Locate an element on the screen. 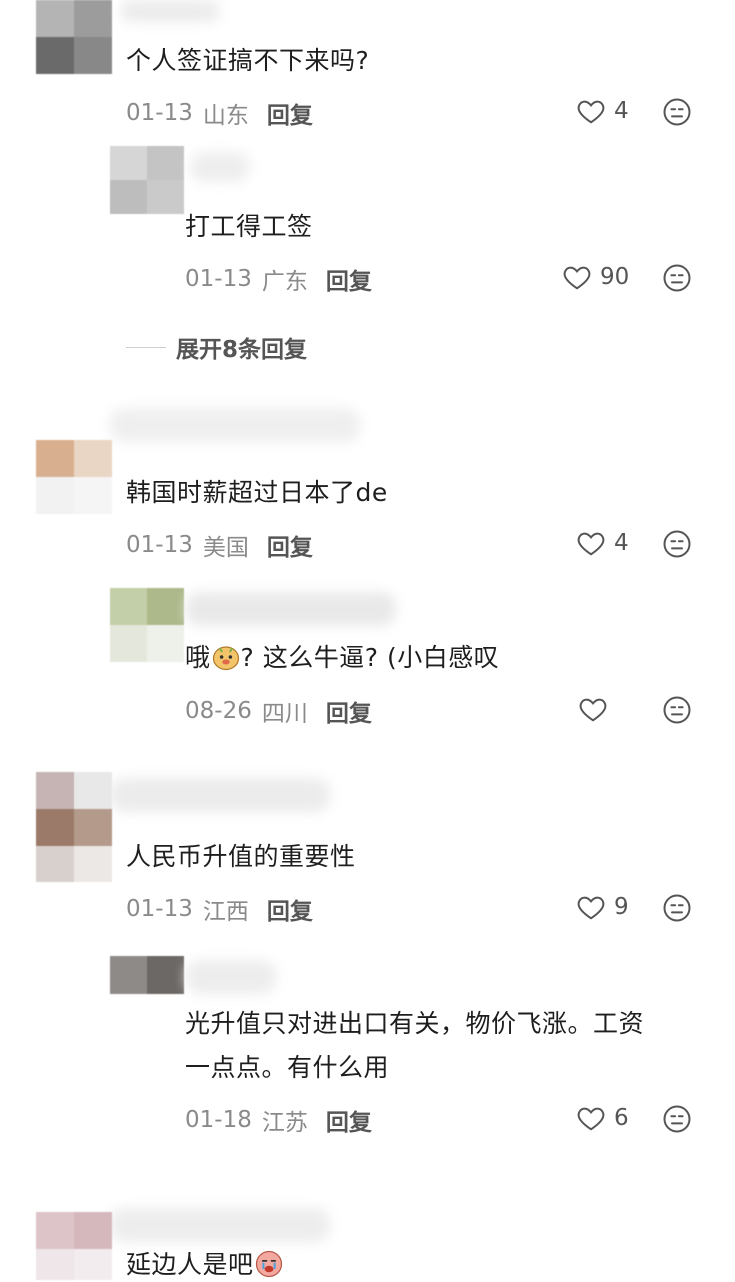  reply-text-end: ? 这么牛逼? (小白感叹 is located at coordinates (370, 657).